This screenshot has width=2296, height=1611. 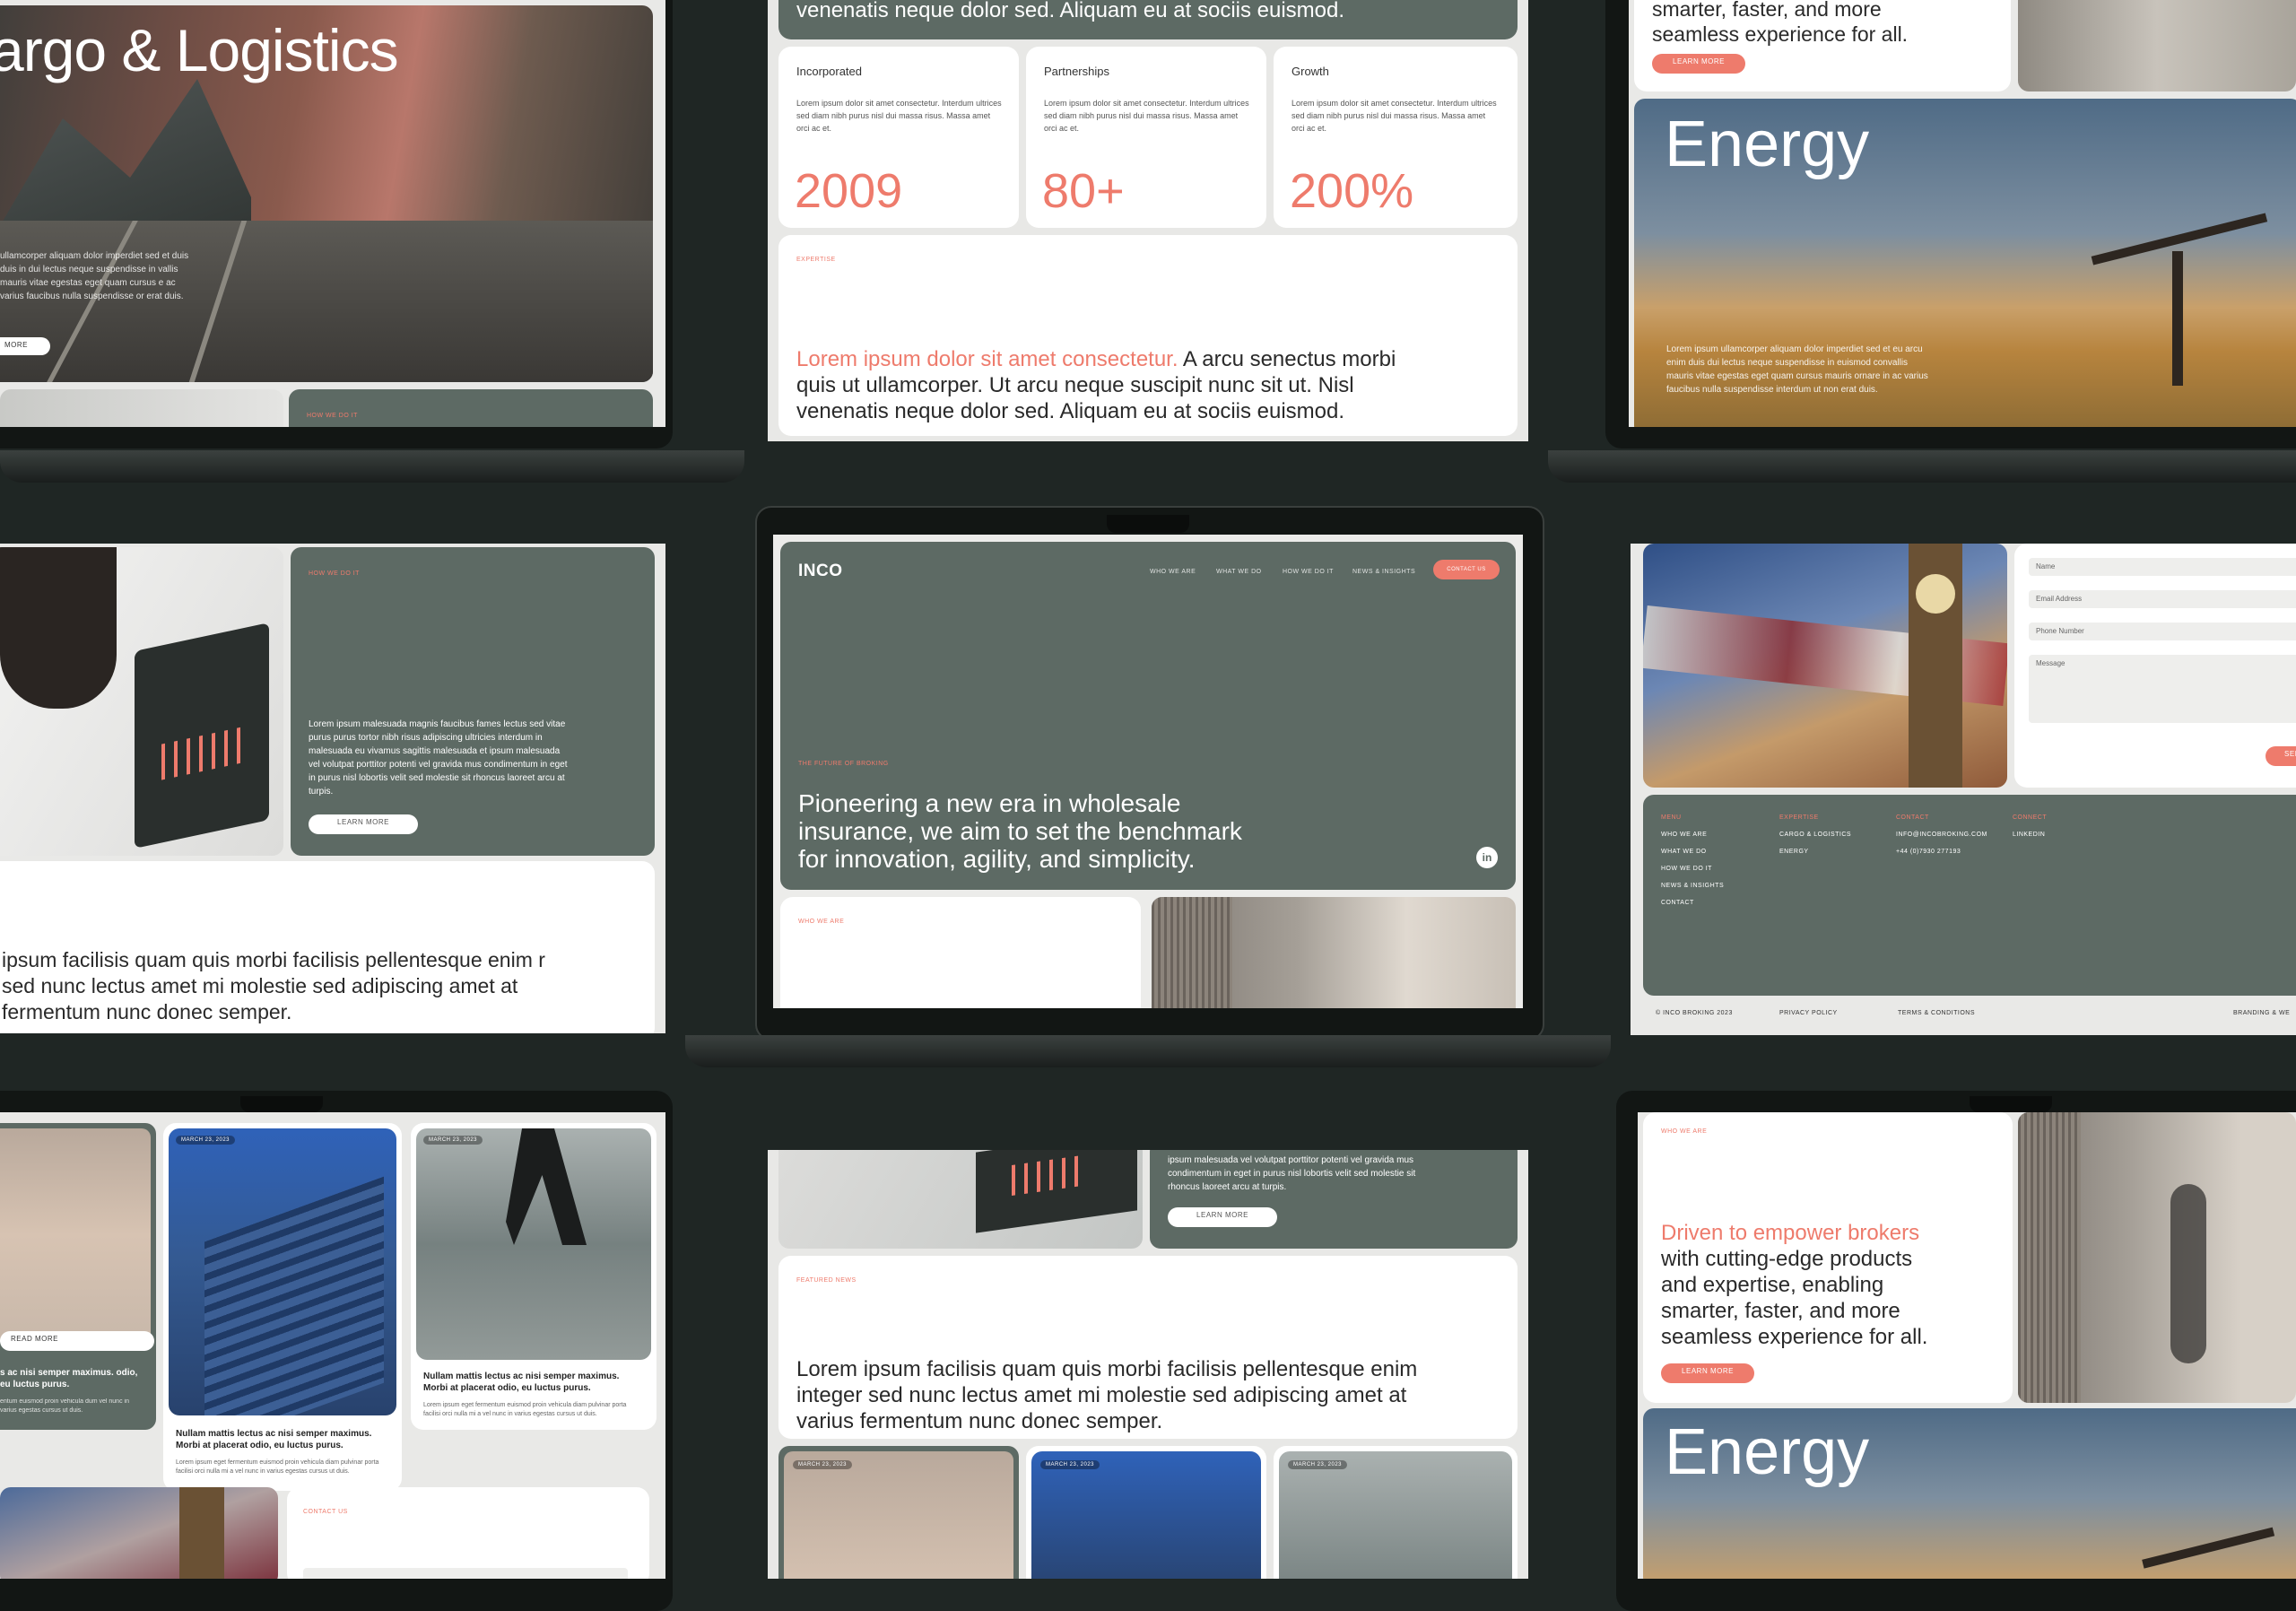 What do you see at coordinates (821, 922) in the screenshot?
I see `hero-who-label: WHO WE ARE` at bounding box center [821, 922].